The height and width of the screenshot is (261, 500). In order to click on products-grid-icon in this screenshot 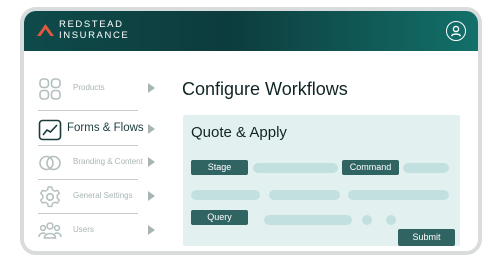, I will do `click(50, 89)`.